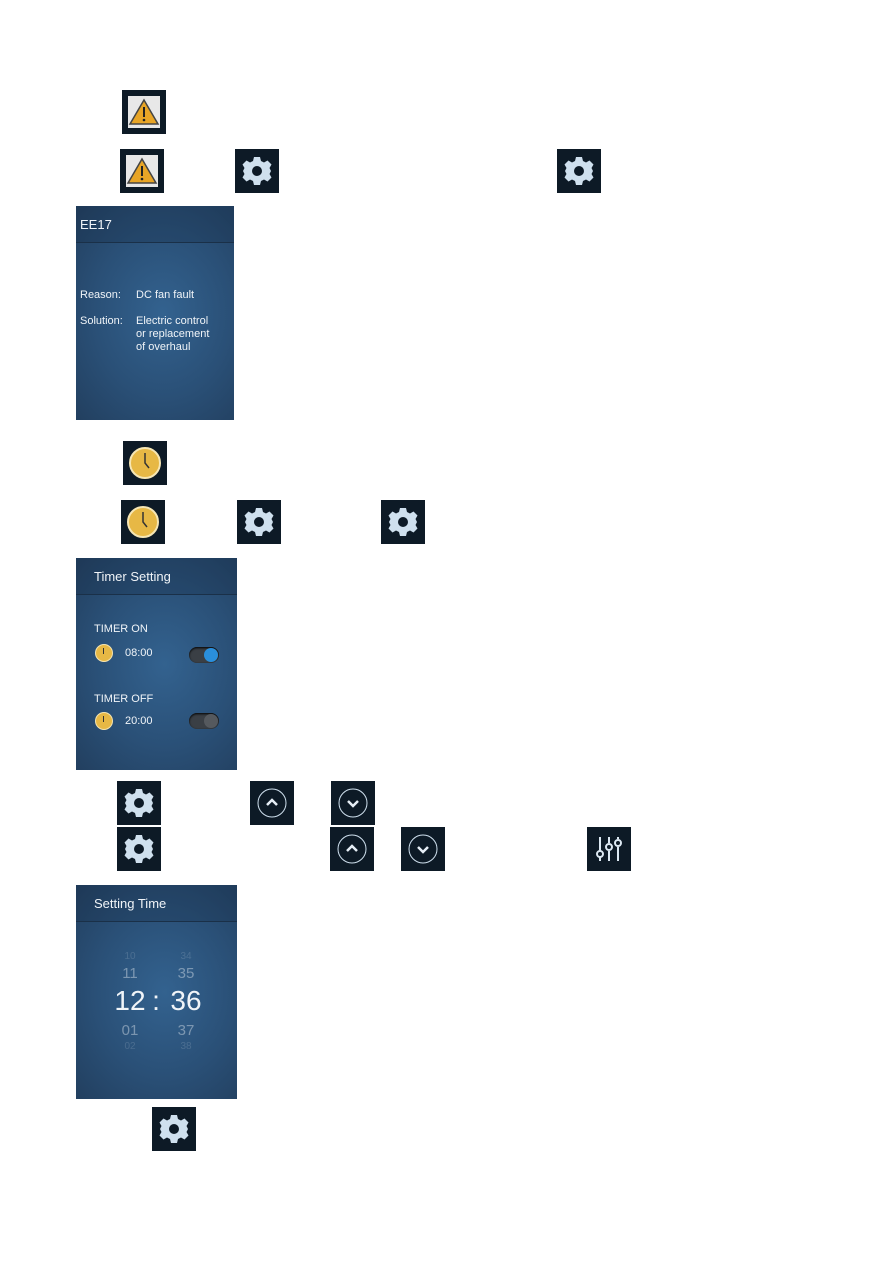 This screenshot has width=893, height=1263. What do you see at coordinates (163, 347) in the screenshot?
I see `solution-line: of overhaul` at bounding box center [163, 347].